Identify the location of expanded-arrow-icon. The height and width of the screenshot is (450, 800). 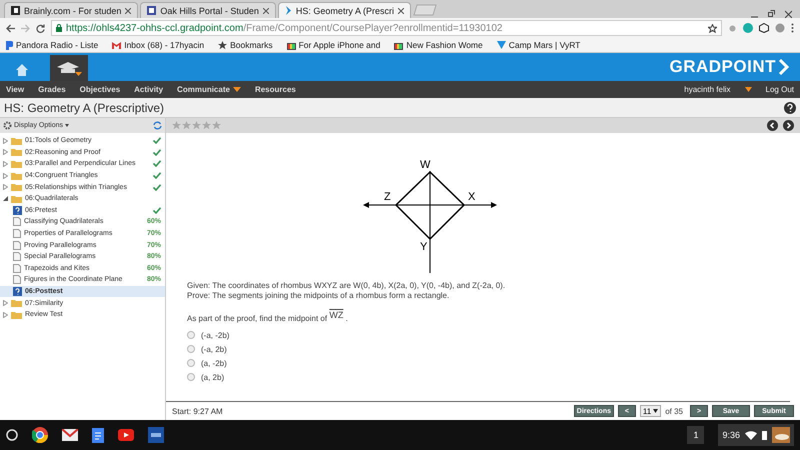
(5, 199).